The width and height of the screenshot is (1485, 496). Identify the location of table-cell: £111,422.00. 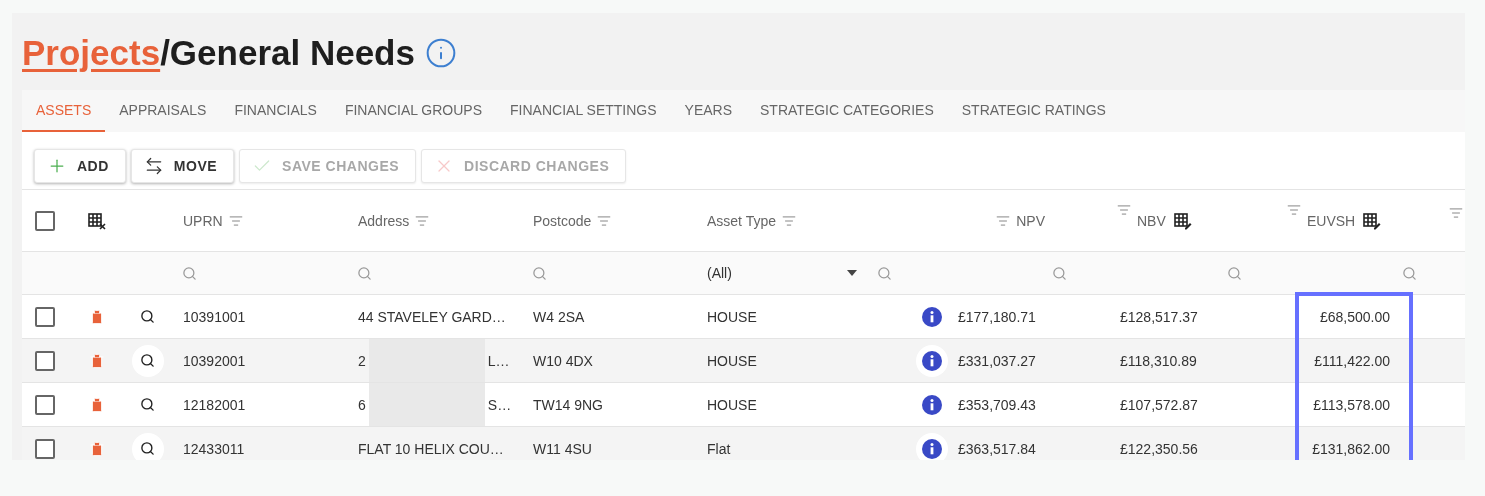
(1352, 360).